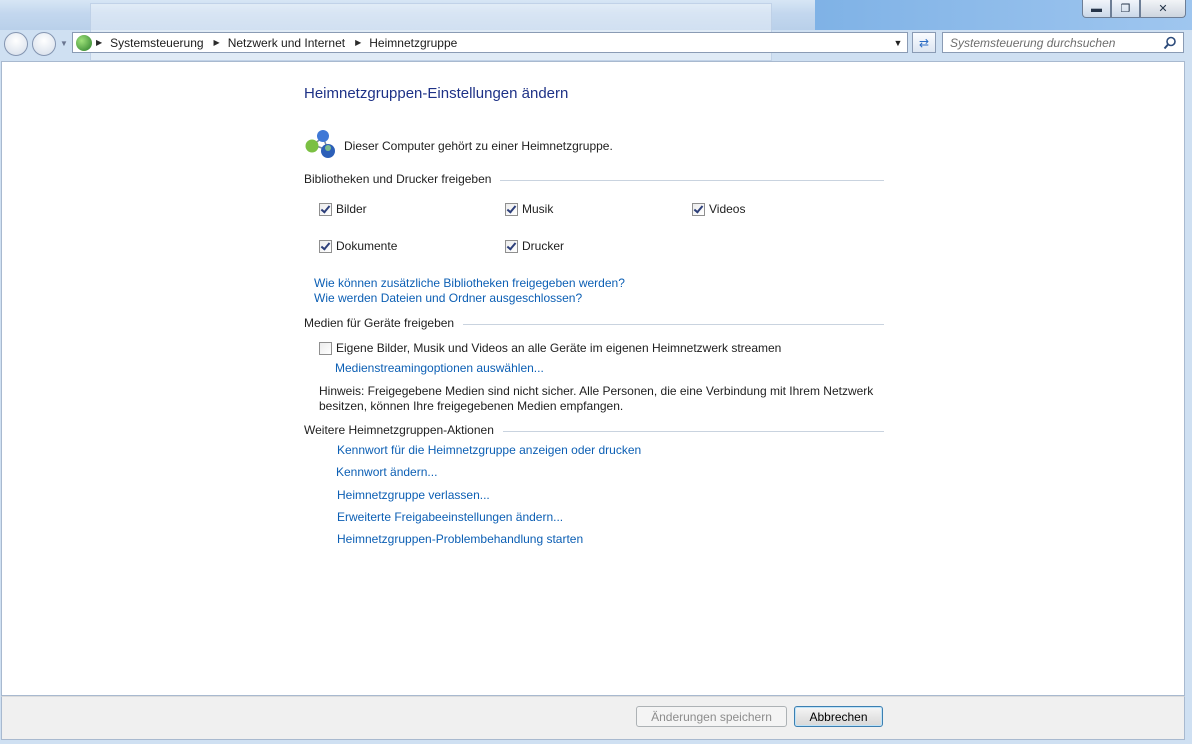 The width and height of the screenshot is (1192, 744). I want to click on checkbox-label: Bilder, so click(351, 209).